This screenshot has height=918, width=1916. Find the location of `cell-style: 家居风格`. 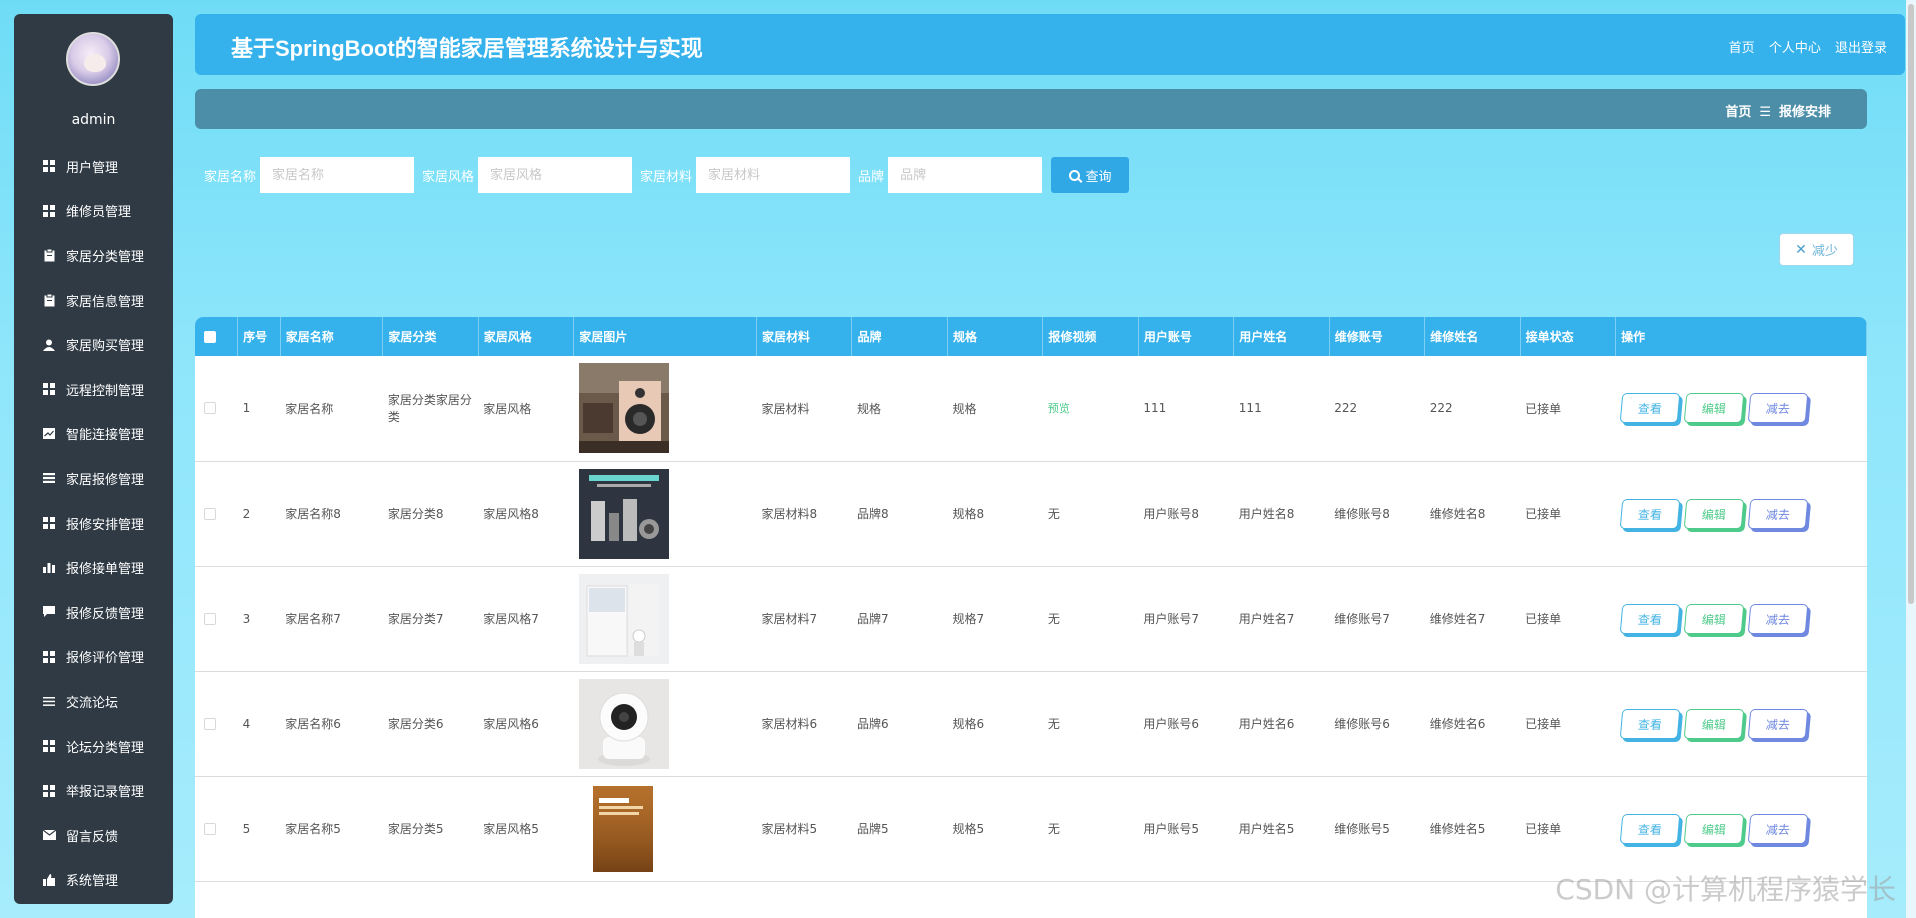

cell-style: 家居风格 is located at coordinates (507, 408).